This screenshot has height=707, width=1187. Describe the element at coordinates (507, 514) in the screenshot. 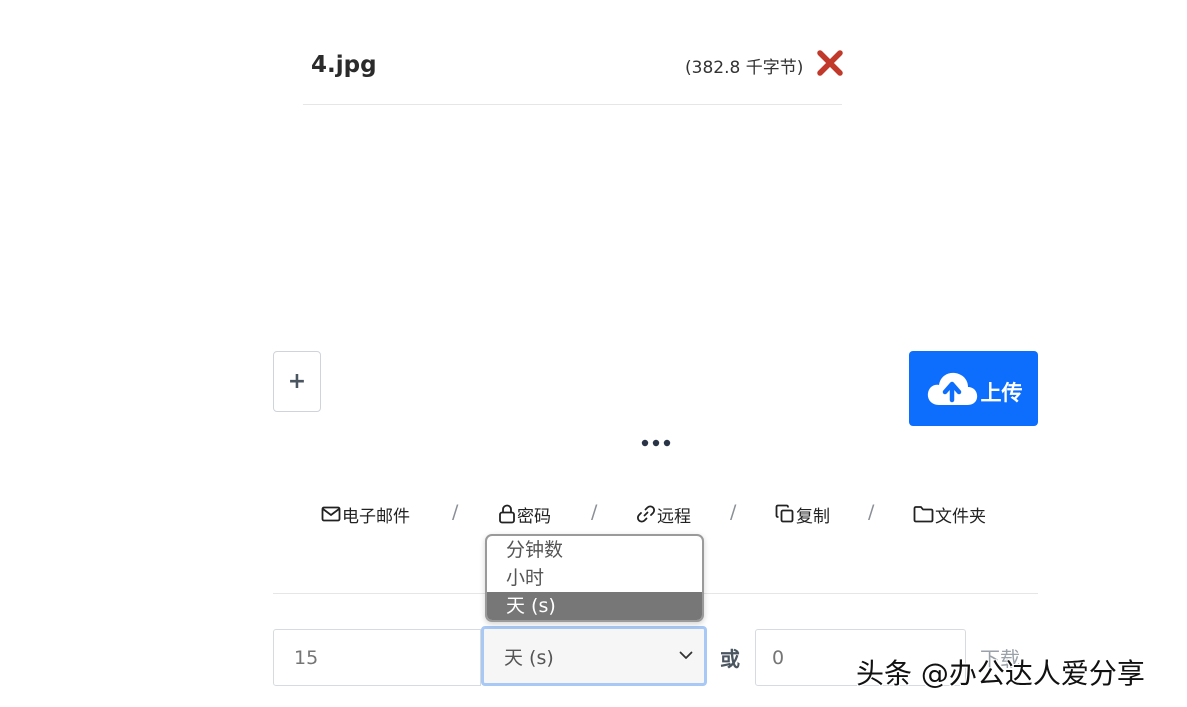

I see `lock-icon` at that location.